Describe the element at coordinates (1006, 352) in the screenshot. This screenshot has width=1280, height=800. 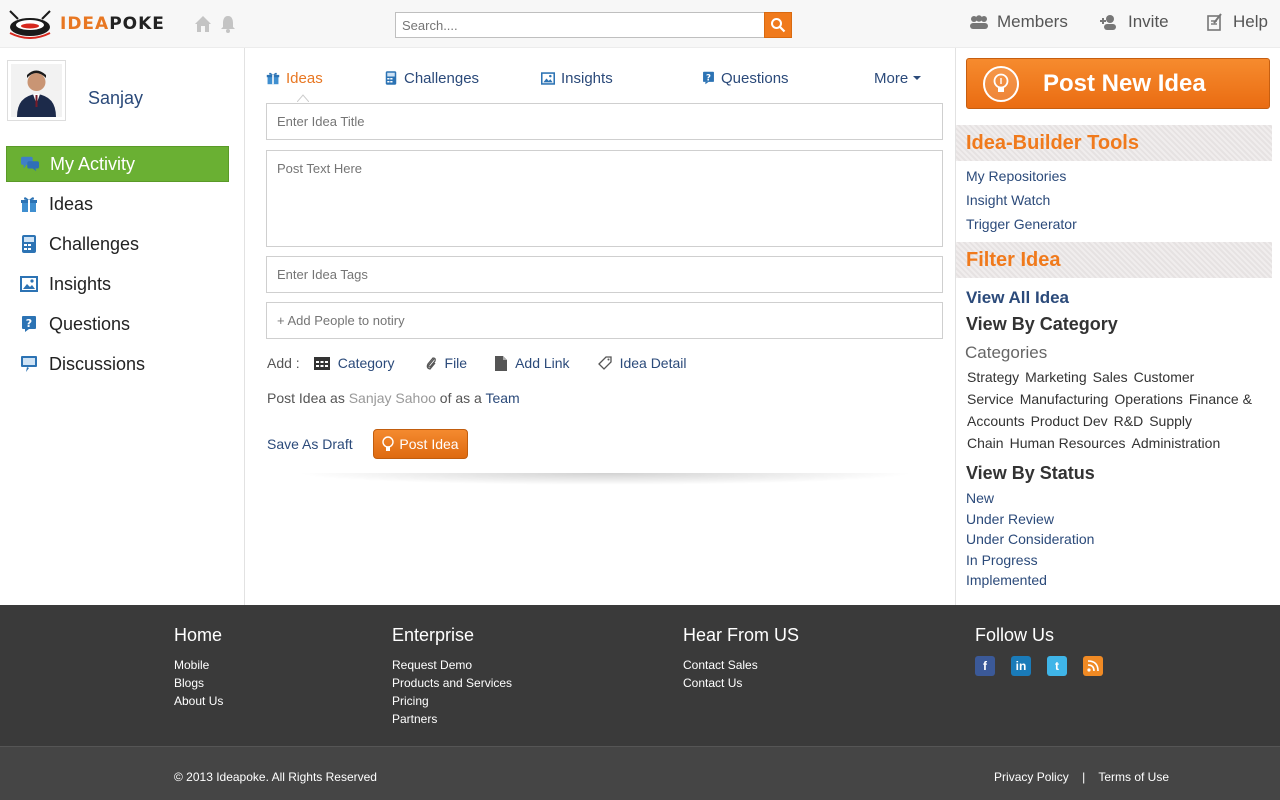
I see `categories-label: Categories` at that location.